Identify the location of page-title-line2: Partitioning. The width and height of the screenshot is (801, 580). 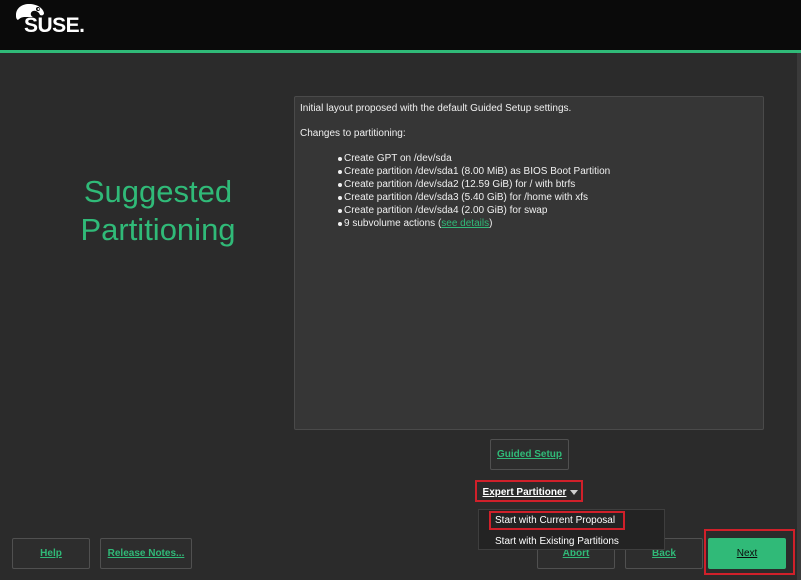
(158, 229).